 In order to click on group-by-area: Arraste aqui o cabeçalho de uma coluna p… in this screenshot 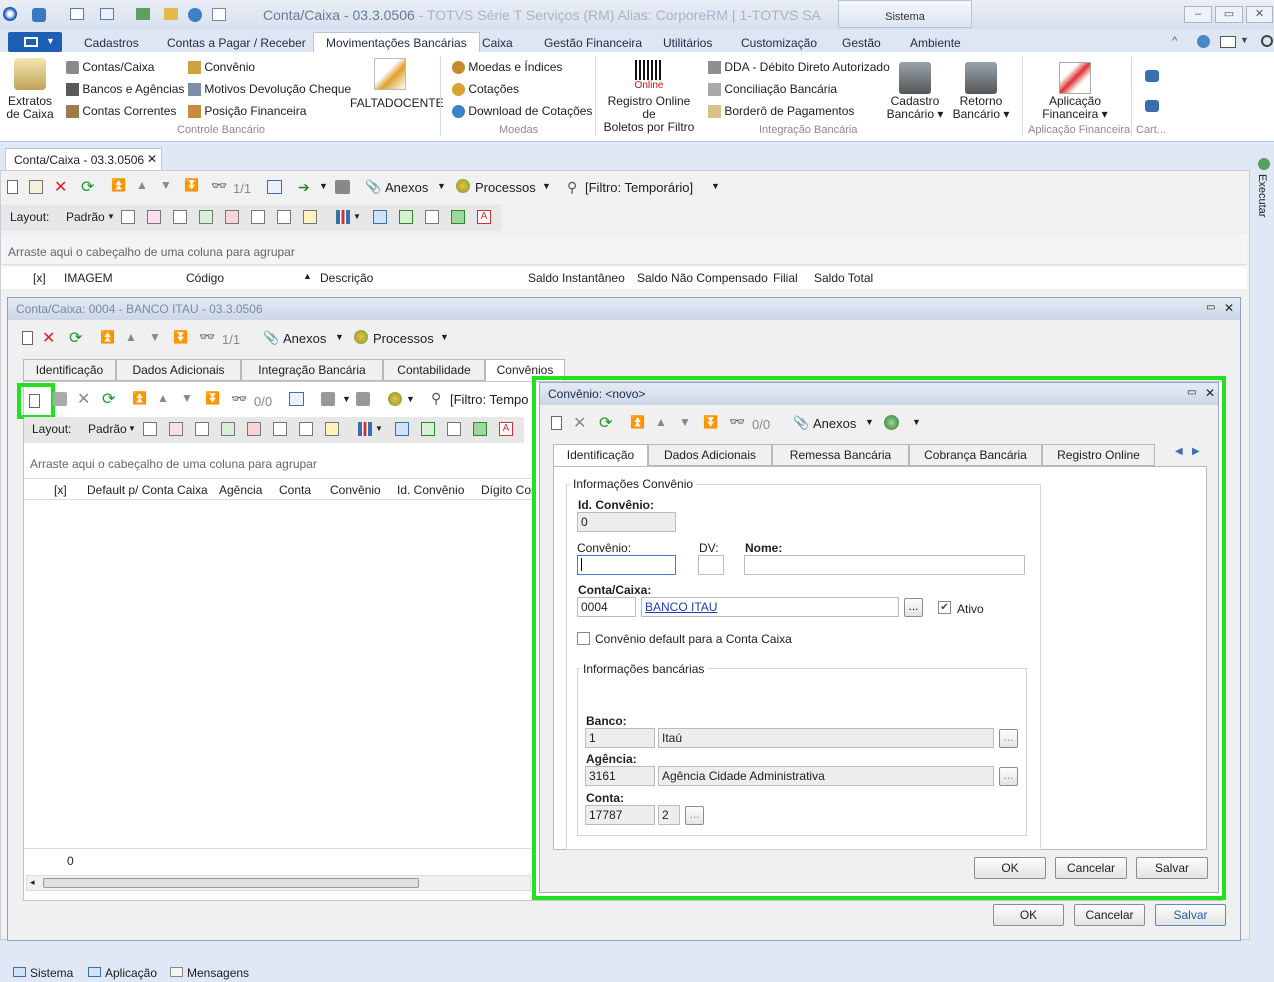, I will do `click(624, 250)`.